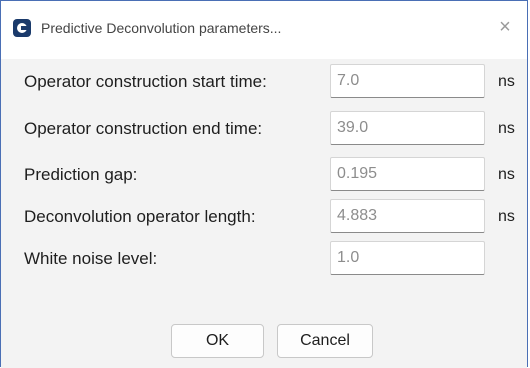  What do you see at coordinates (274, 129) in the screenshot?
I see `form-row-end-time: Operator construction end time: ns` at bounding box center [274, 129].